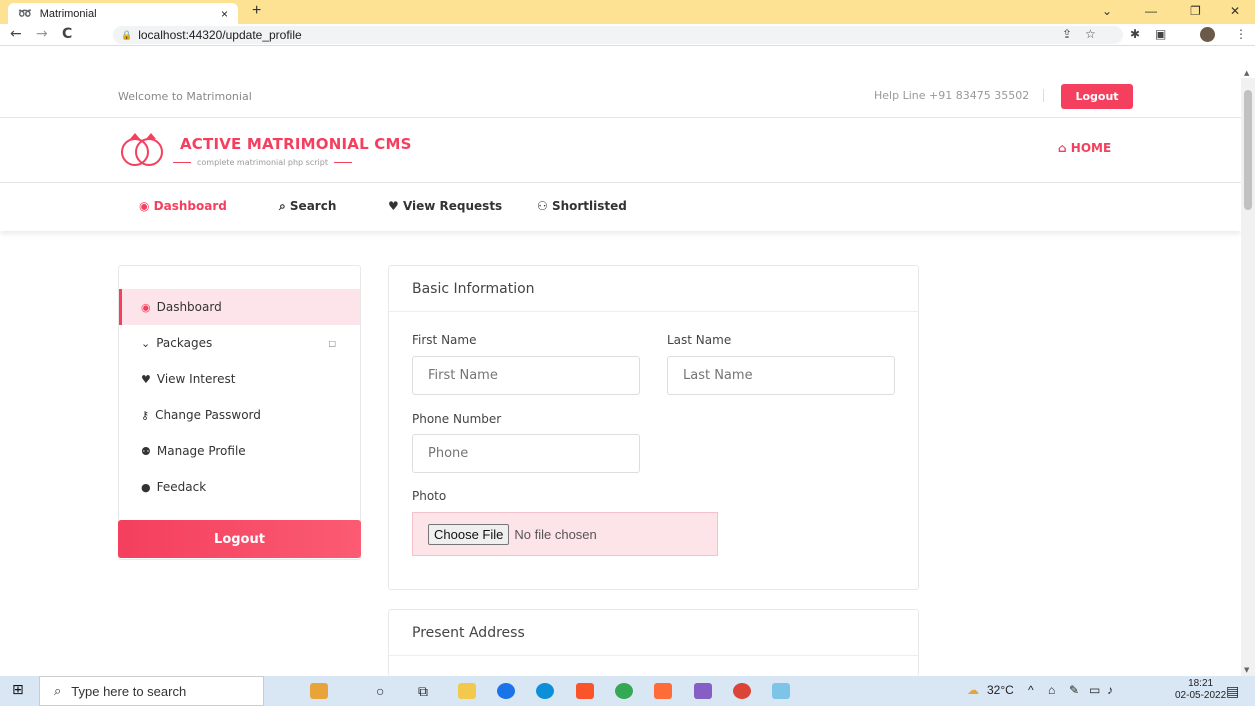 The width and height of the screenshot is (1255, 706). I want to click on sidebar-item-change-password: ⚷ Change Password, so click(239, 415).